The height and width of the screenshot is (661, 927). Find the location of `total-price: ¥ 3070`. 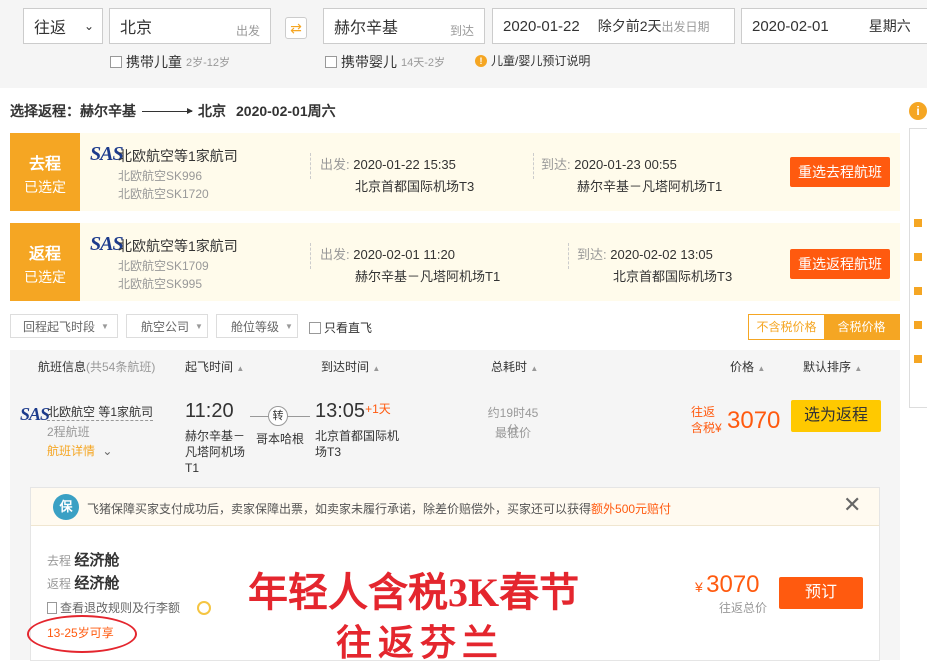

total-price: ¥ 3070 is located at coordinates (727, 585).